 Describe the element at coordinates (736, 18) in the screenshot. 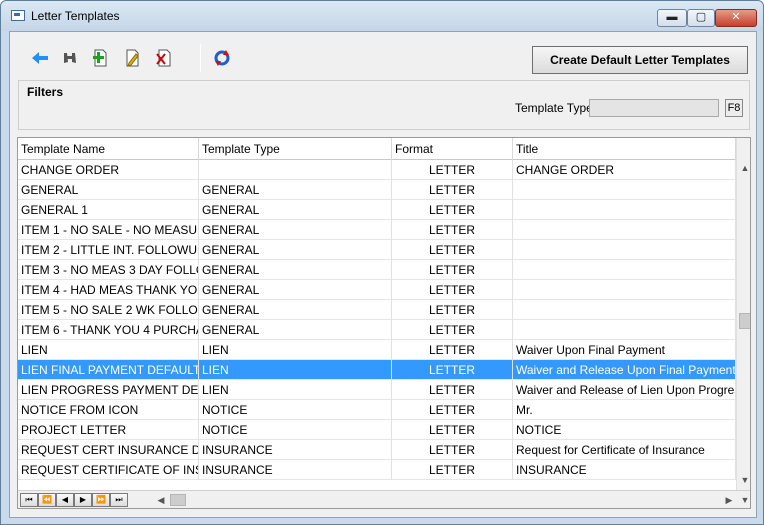

I see `close-button: ✕` at that location.